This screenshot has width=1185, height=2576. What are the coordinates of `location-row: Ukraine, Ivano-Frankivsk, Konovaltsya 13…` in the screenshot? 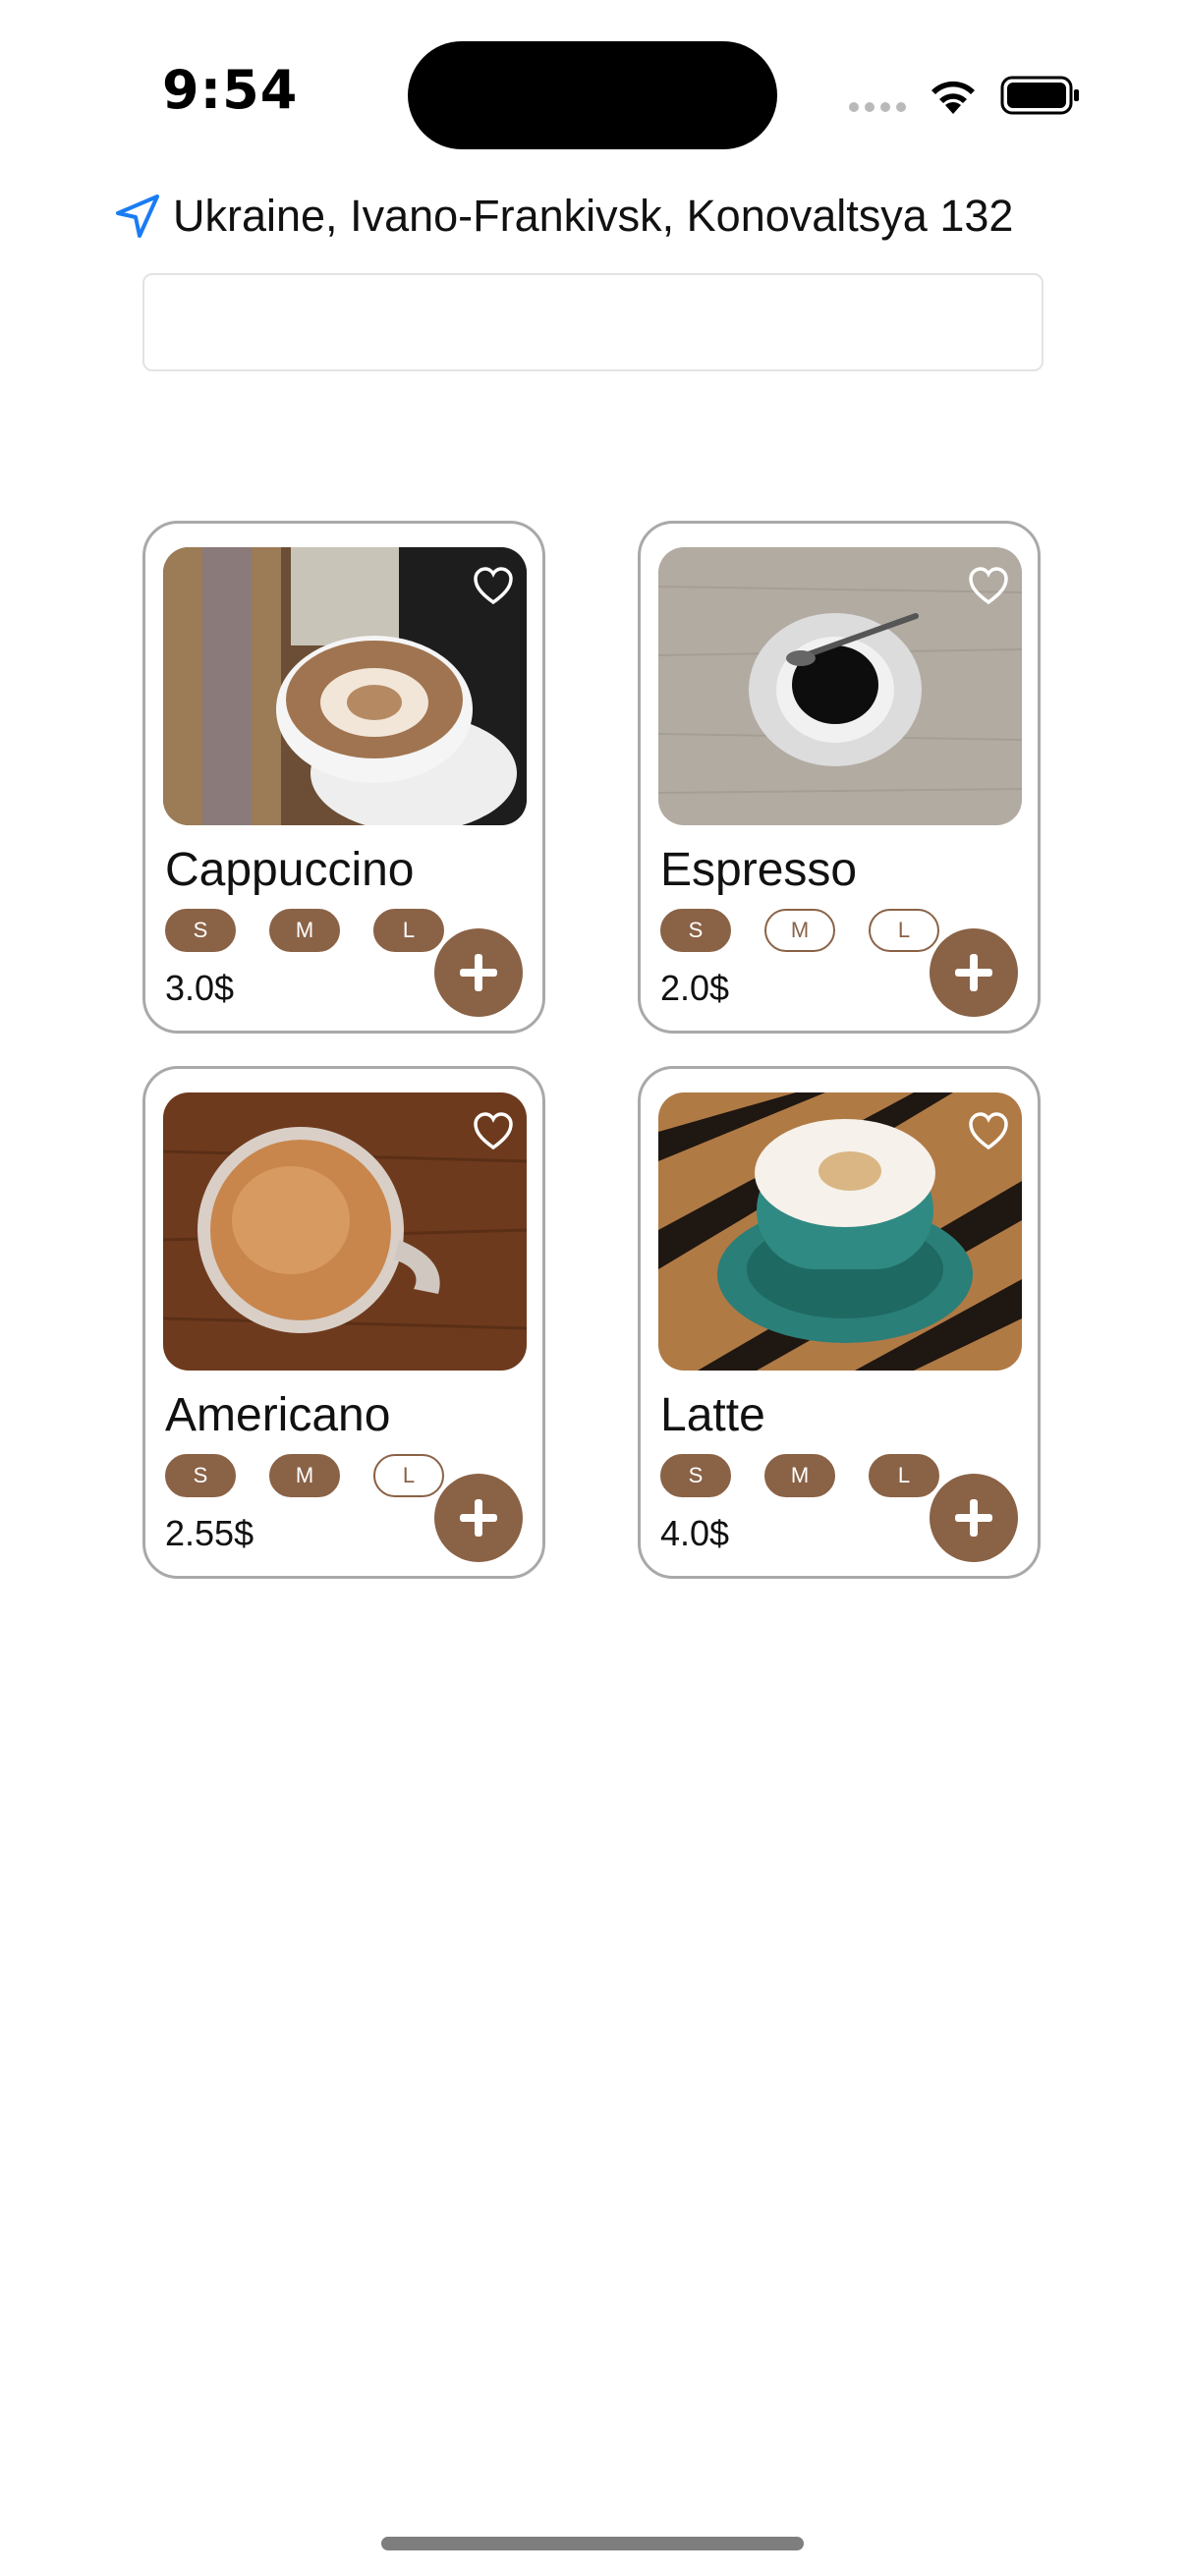 It's located at (563, 216).